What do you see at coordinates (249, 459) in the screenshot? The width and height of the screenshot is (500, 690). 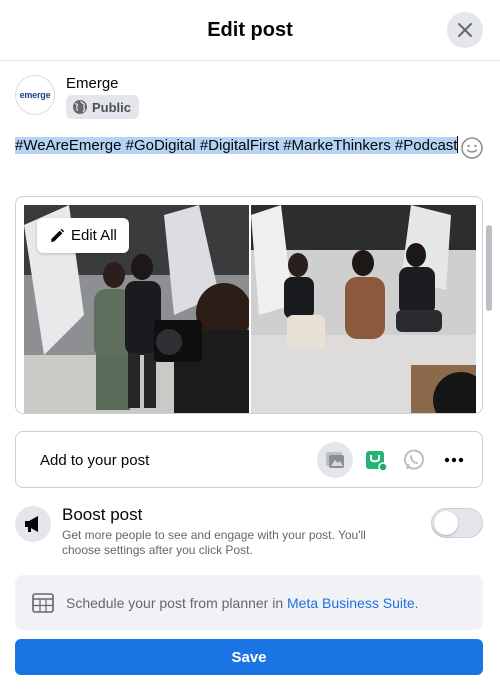 I see `add-to-post-bar: Add to your post` at bounding box center [249, 459].